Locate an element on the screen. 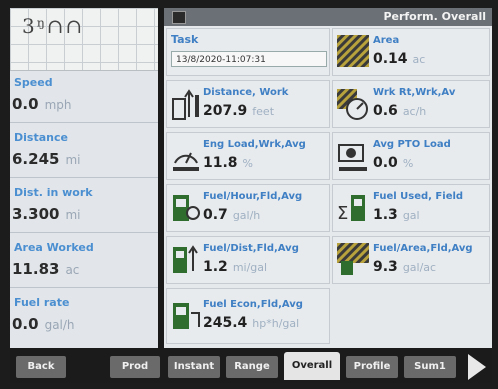 The width and height of the screenshot is (498, 389). tile-value: 1.3 gal is located at coordinates (396, 215).